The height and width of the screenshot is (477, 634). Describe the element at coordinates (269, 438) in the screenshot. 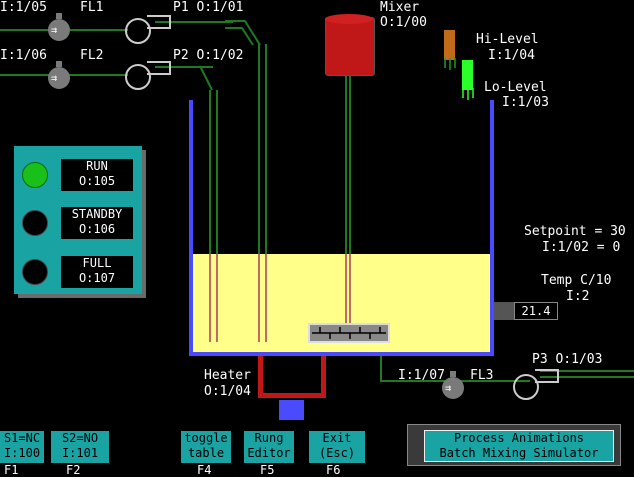

I see `rung-label: Rung` at that location.